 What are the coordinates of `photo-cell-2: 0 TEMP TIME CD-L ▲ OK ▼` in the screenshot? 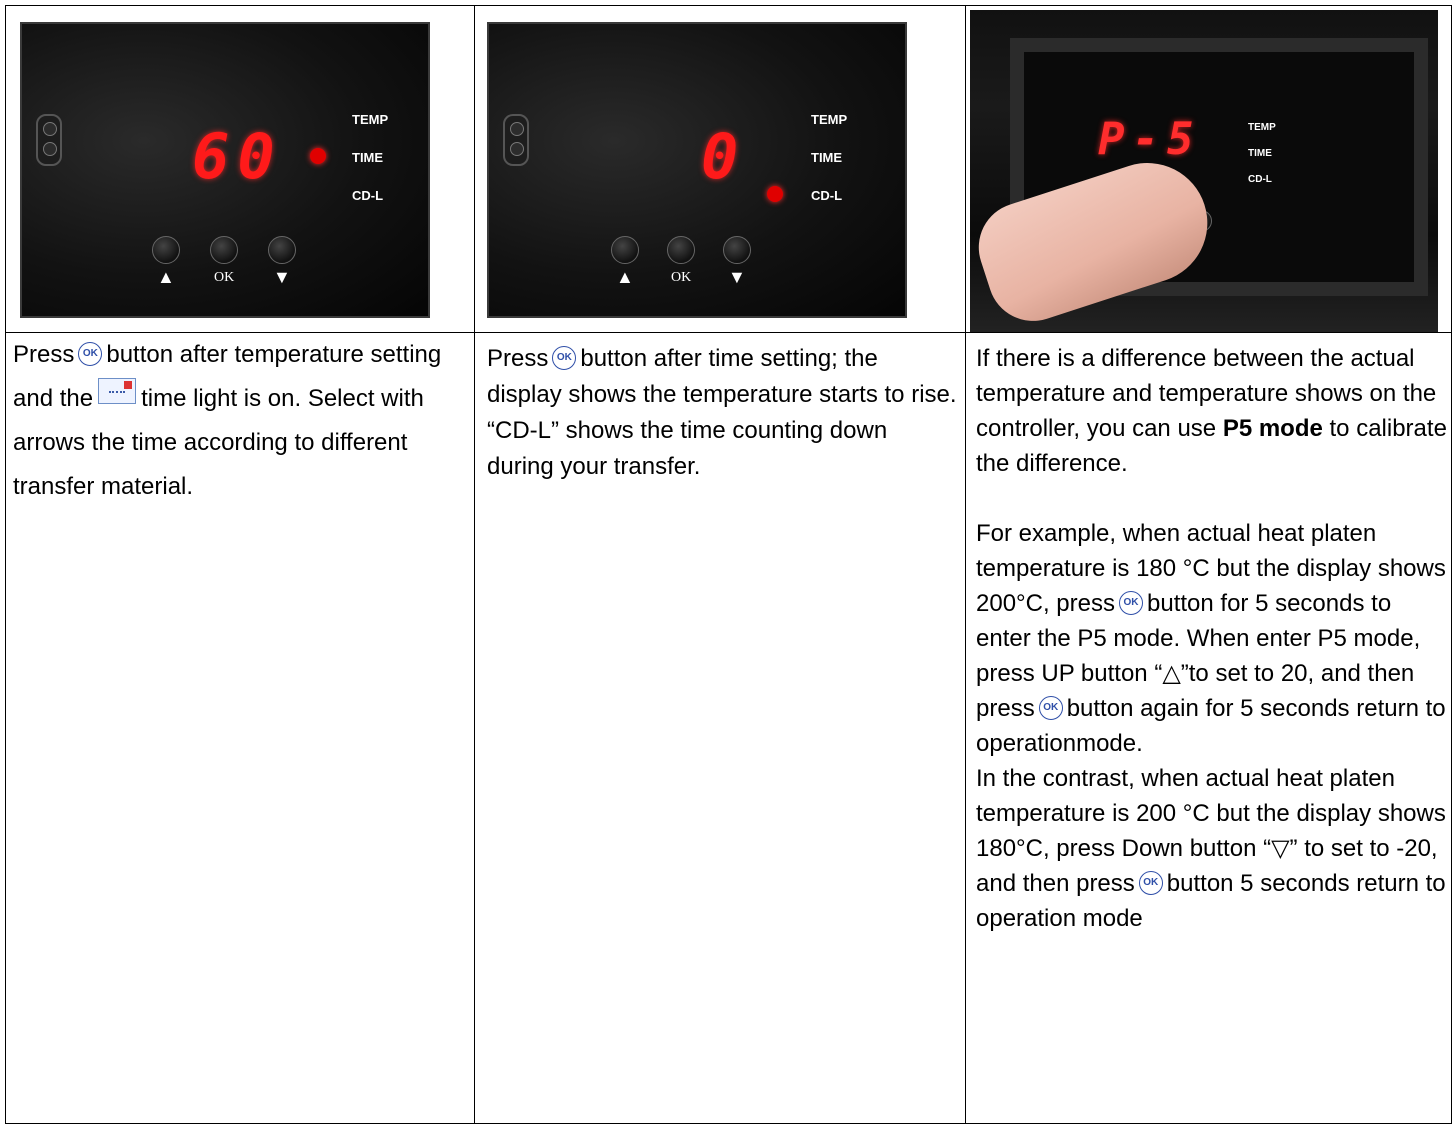 It's located at (720, 169).